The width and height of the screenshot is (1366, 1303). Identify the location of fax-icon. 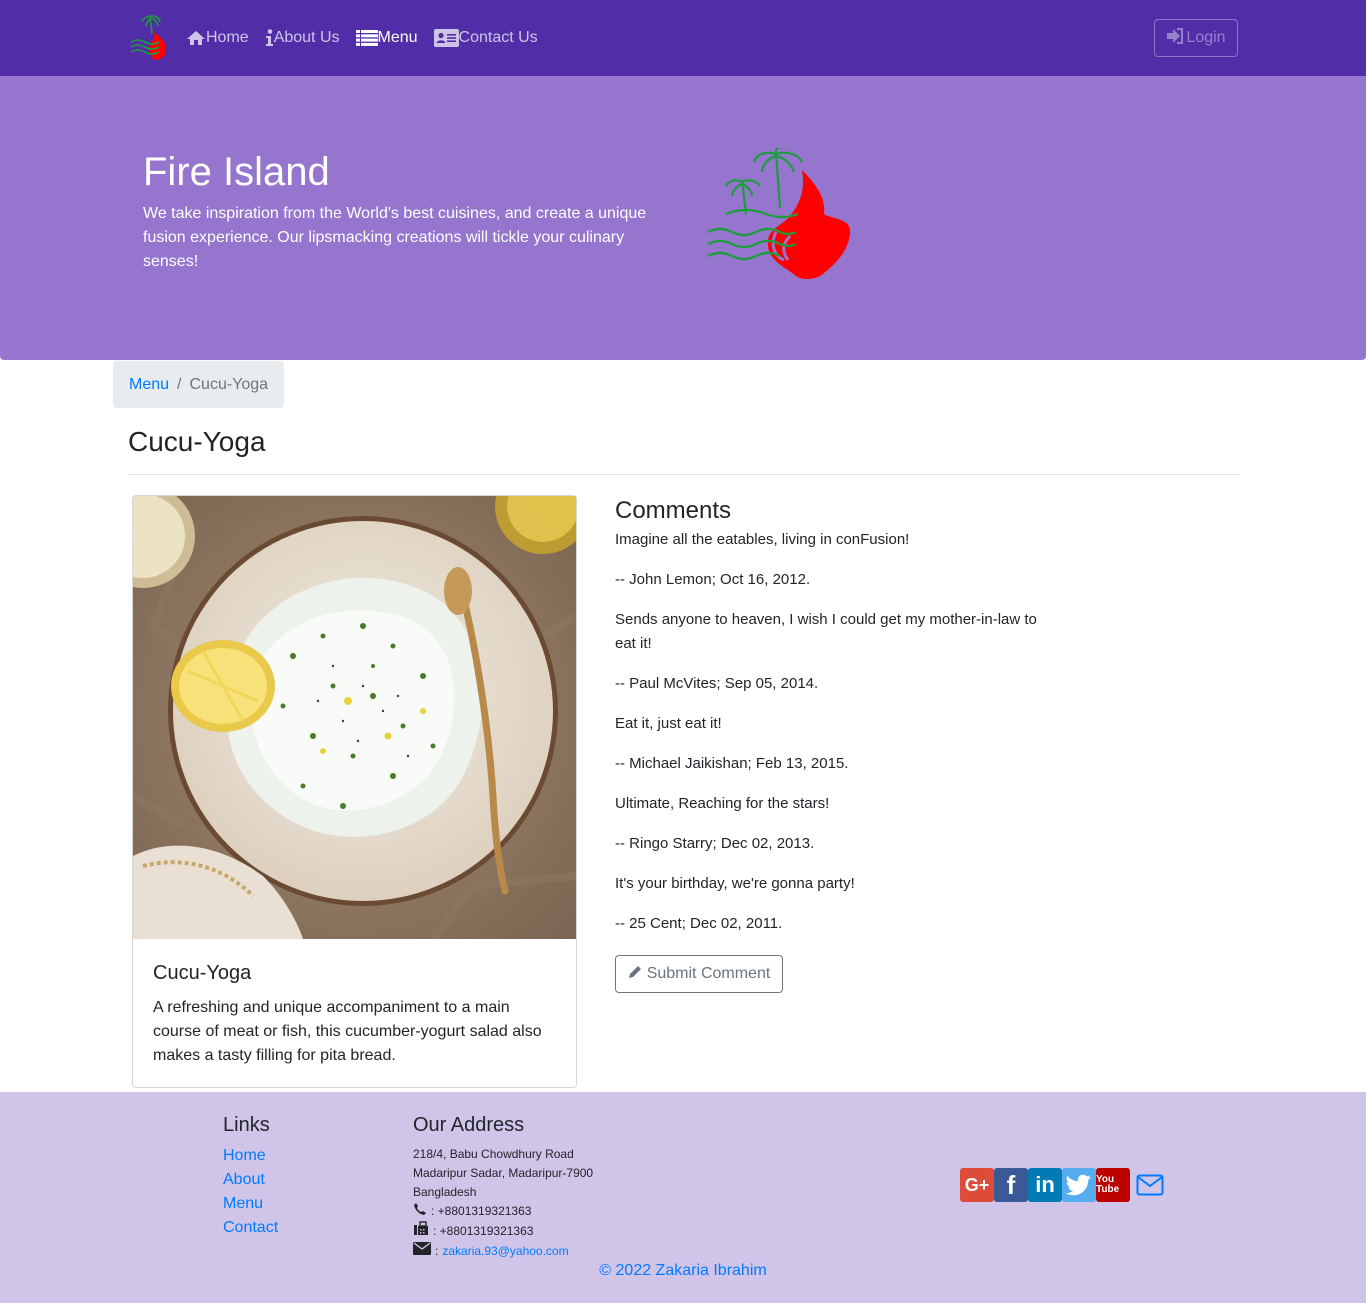
(421, 1231).